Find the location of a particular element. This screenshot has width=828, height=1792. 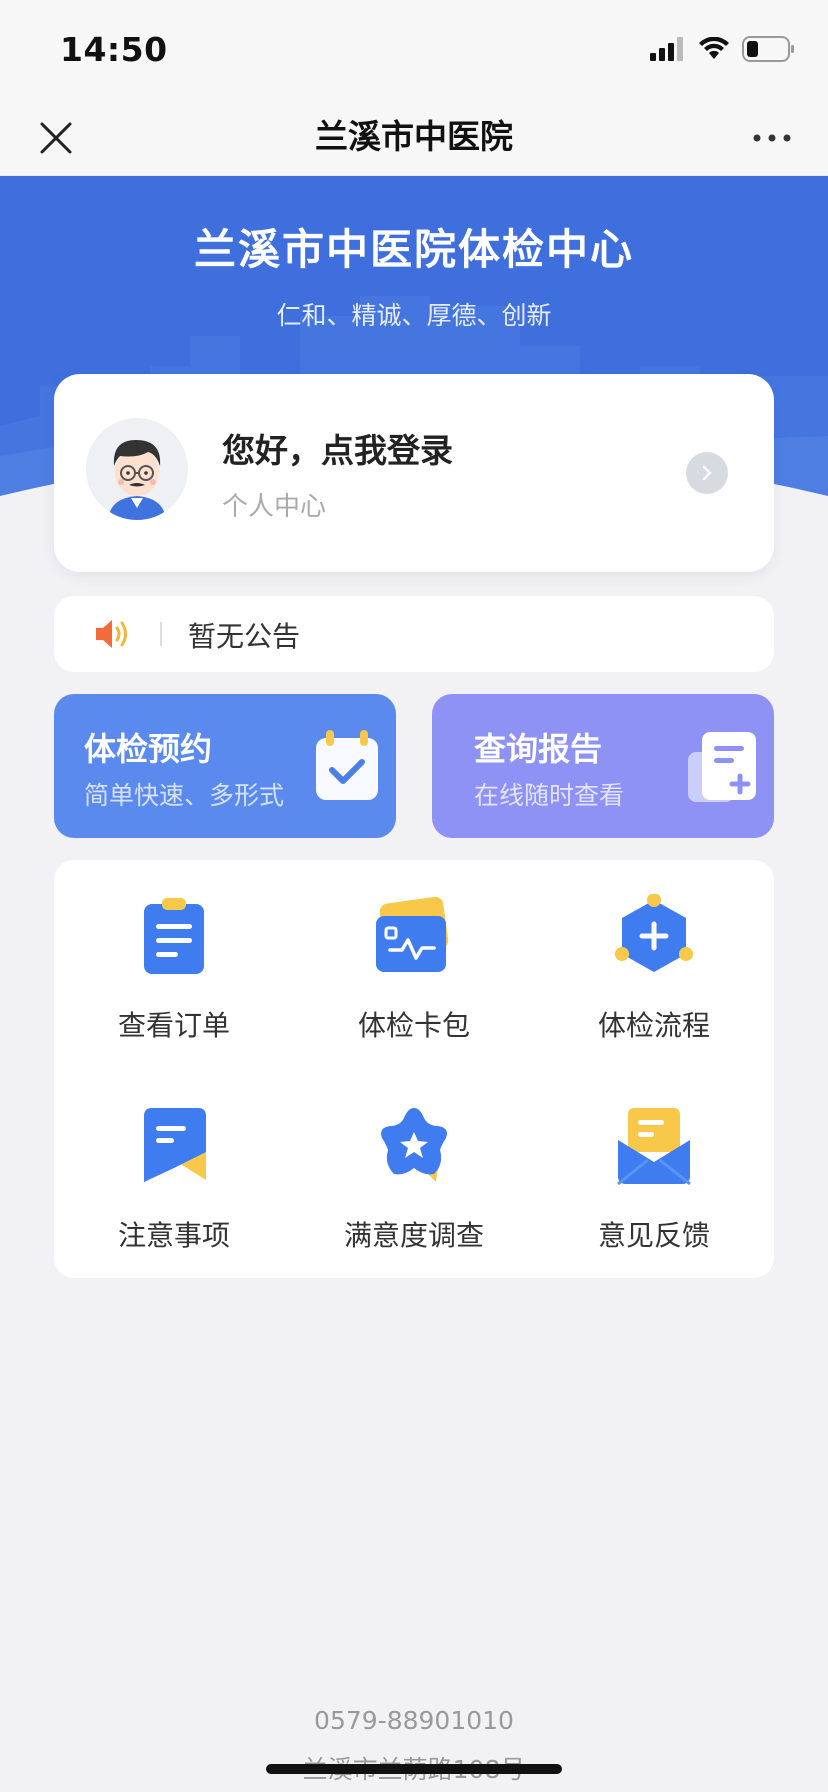

user-avatar-icon is located at coordinates (137, 480).